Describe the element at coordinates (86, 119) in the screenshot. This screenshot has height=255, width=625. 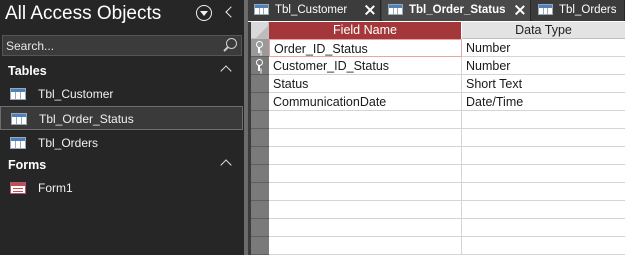
I see `nav-item-label: Tbl_Order_Status` at that location.